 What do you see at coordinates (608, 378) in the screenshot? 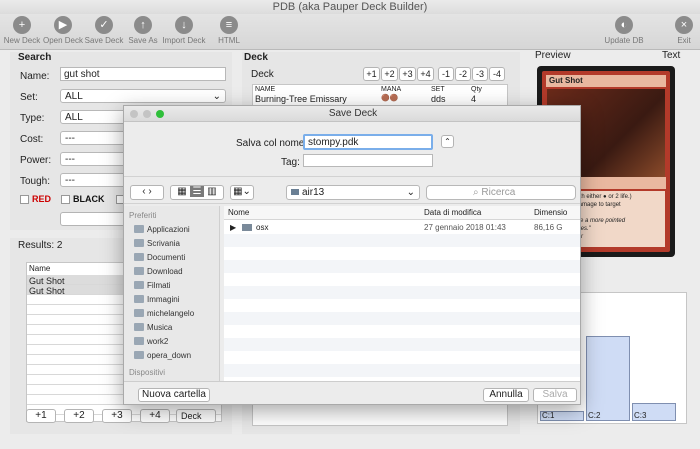
I see `curve-bar` at bounding box center [608, 378].